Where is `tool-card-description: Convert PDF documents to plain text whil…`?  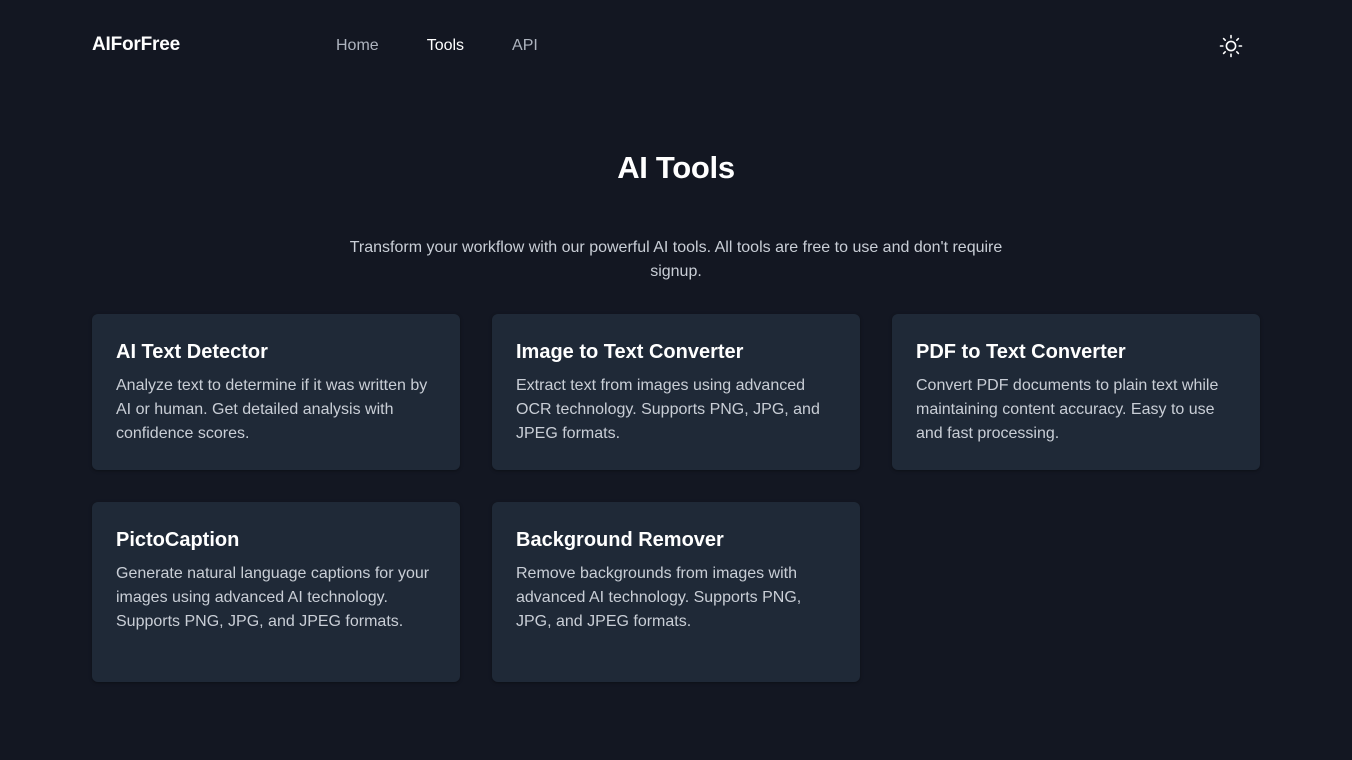
tool-card-description: Convert PDF documents to plain text whil… is located at coordinates (1067, 409).